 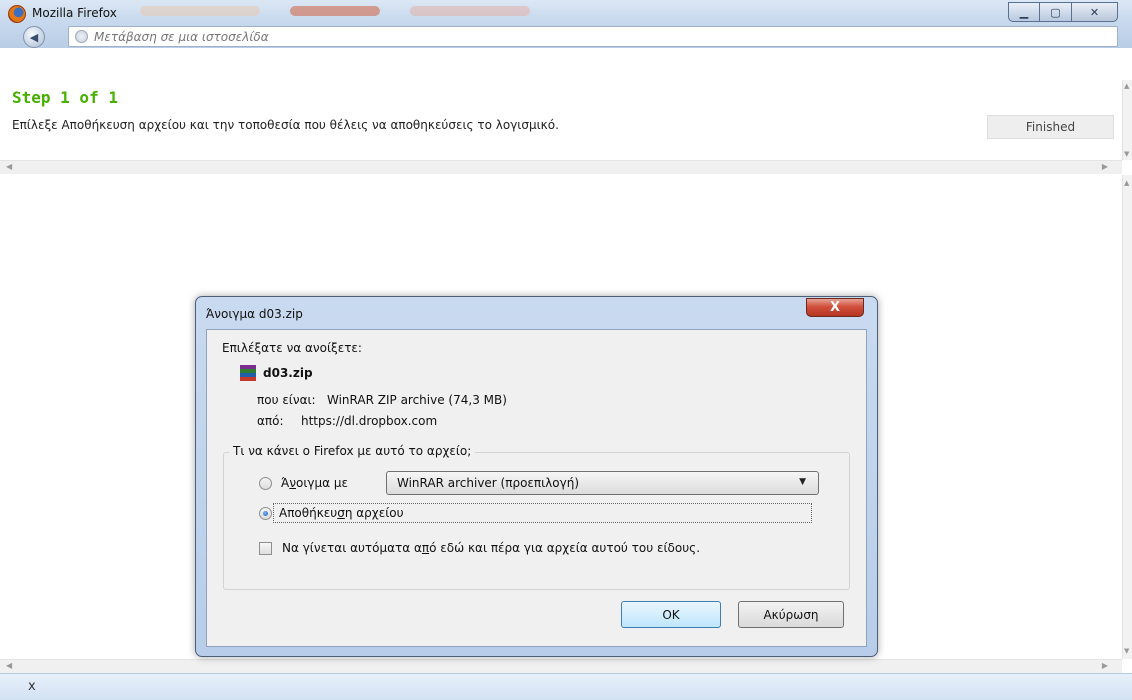 I want to click on back-arrow-icon: ◀, so click(x=34, y=37).